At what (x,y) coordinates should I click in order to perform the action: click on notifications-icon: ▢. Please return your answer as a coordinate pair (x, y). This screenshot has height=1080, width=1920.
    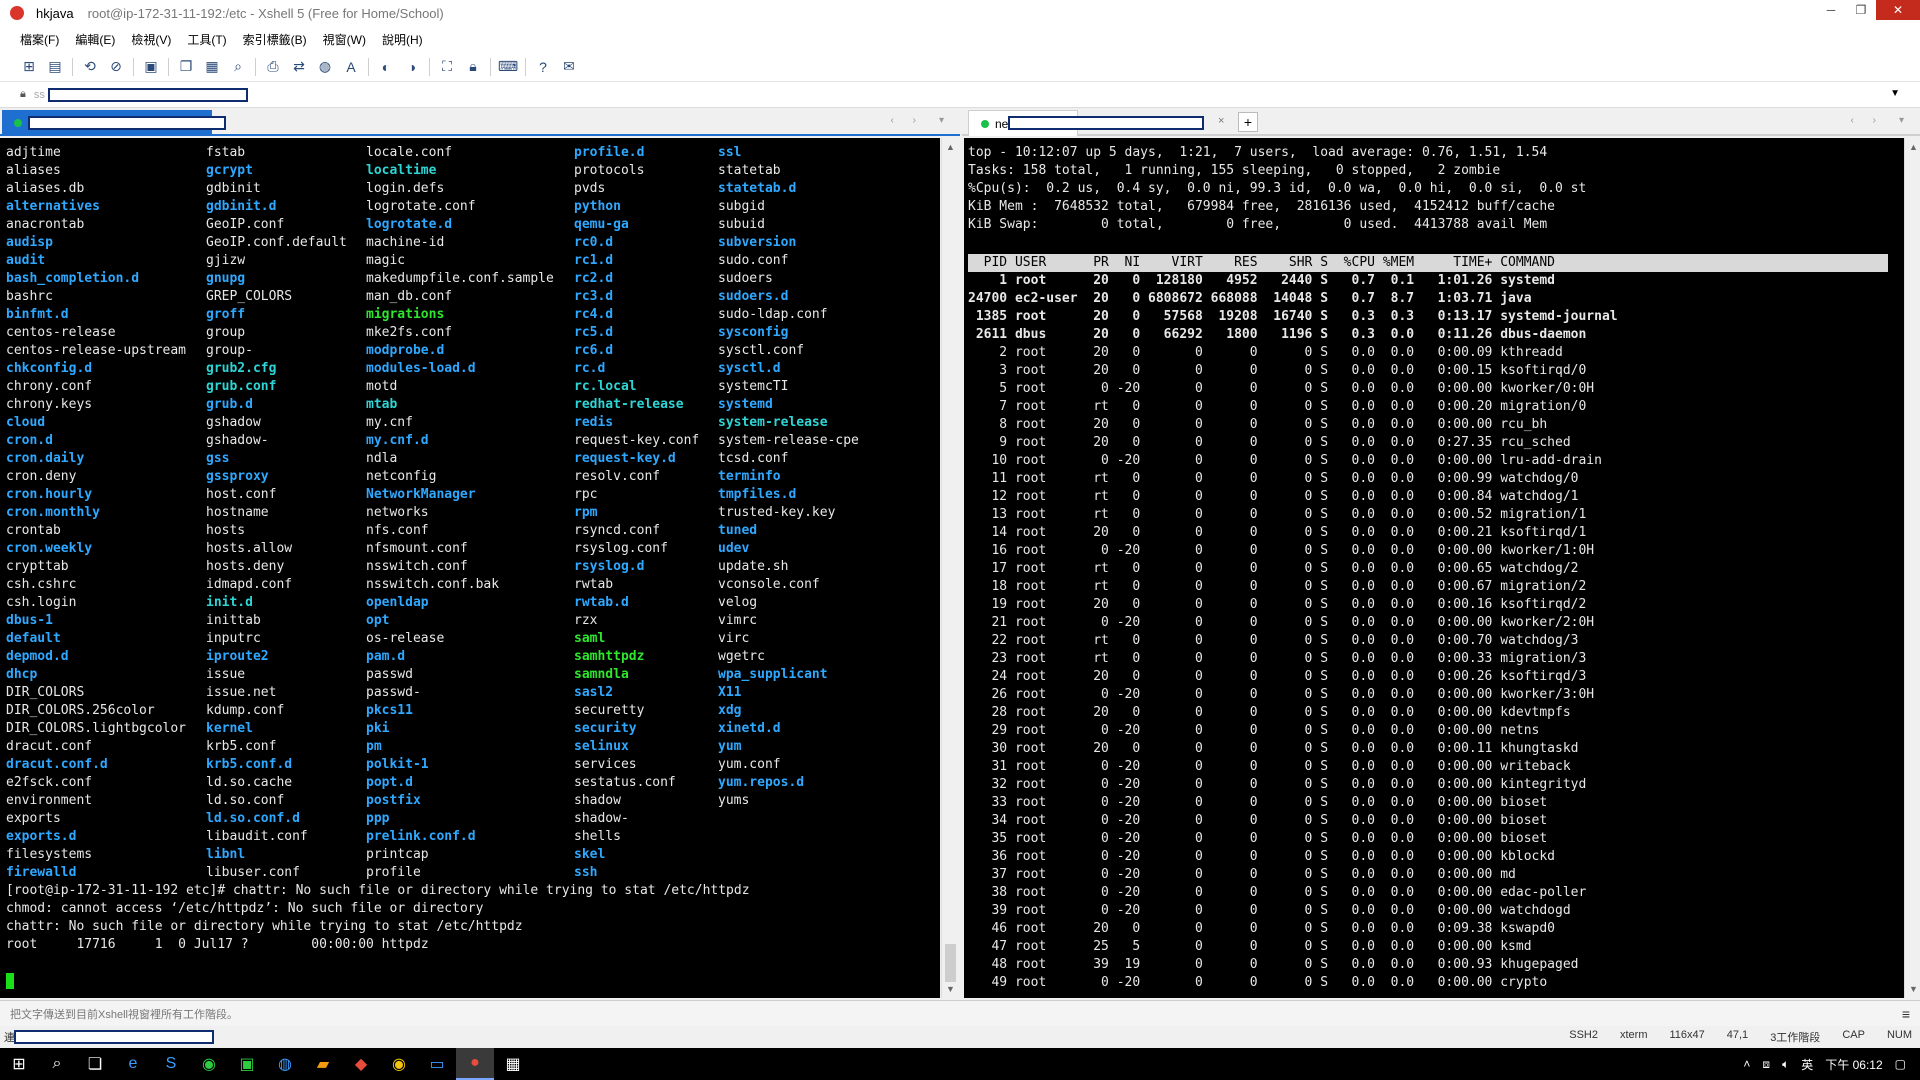
    Looking at the image, I should click on (1900, 1064).